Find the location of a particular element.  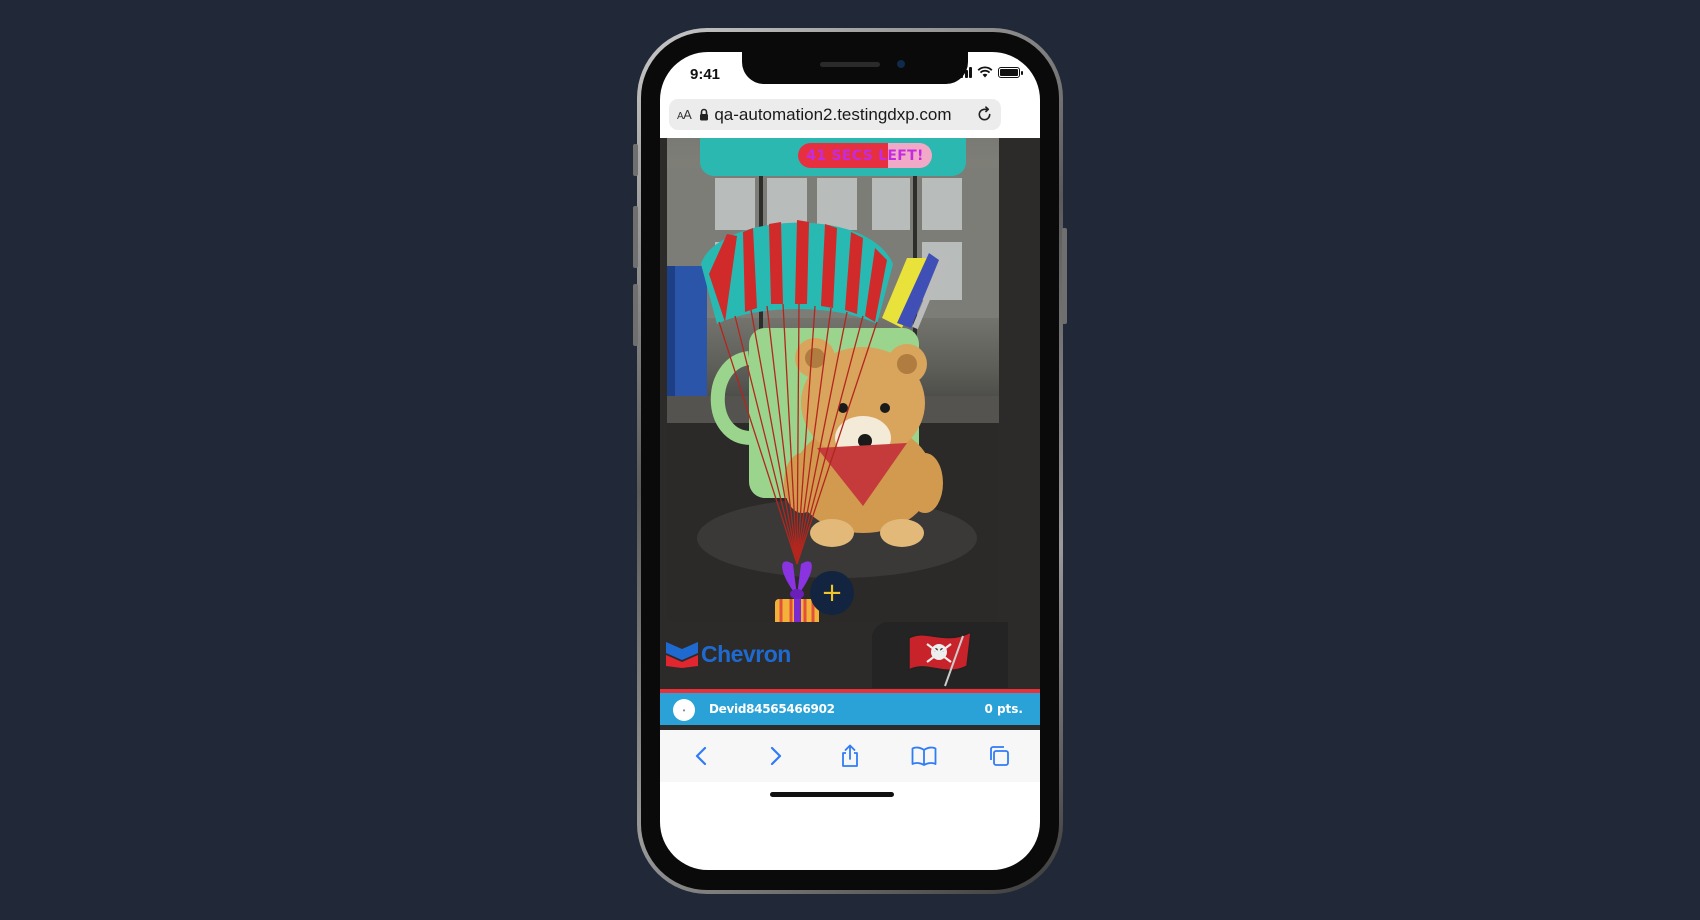

forward-button is located at coordinates (776, 756).